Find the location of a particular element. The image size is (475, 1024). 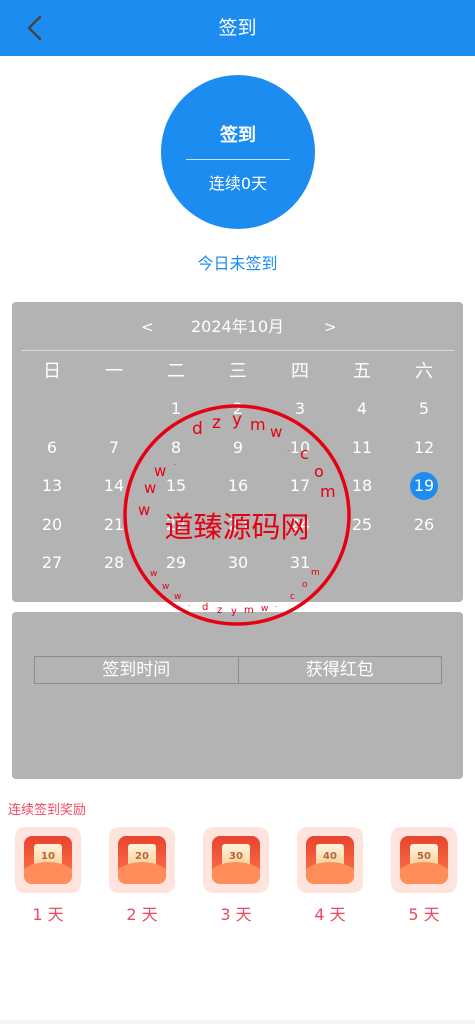

calendar-day: 21 is located at coordinates (114, 525).